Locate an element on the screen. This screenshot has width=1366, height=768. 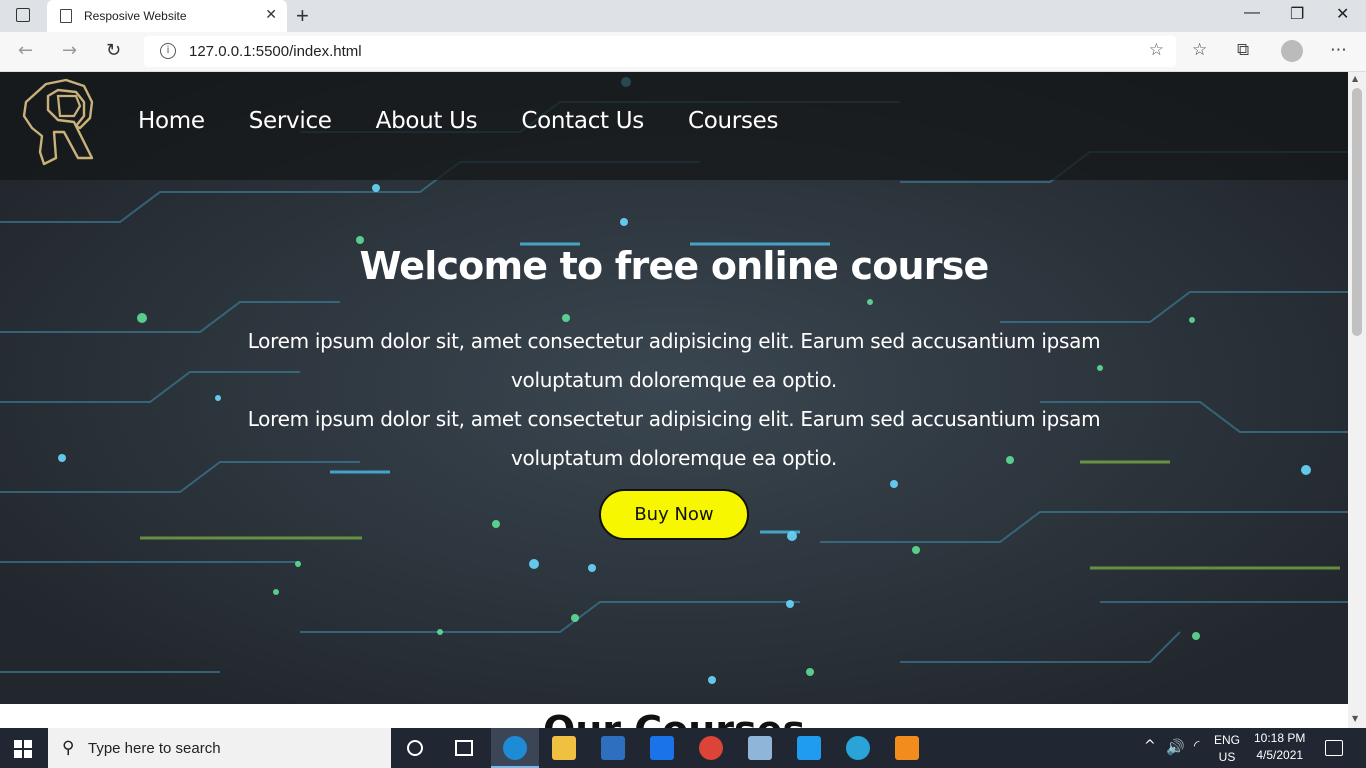
browser-tab: Resposive Website ✕ is located at coordinates (167, 16).